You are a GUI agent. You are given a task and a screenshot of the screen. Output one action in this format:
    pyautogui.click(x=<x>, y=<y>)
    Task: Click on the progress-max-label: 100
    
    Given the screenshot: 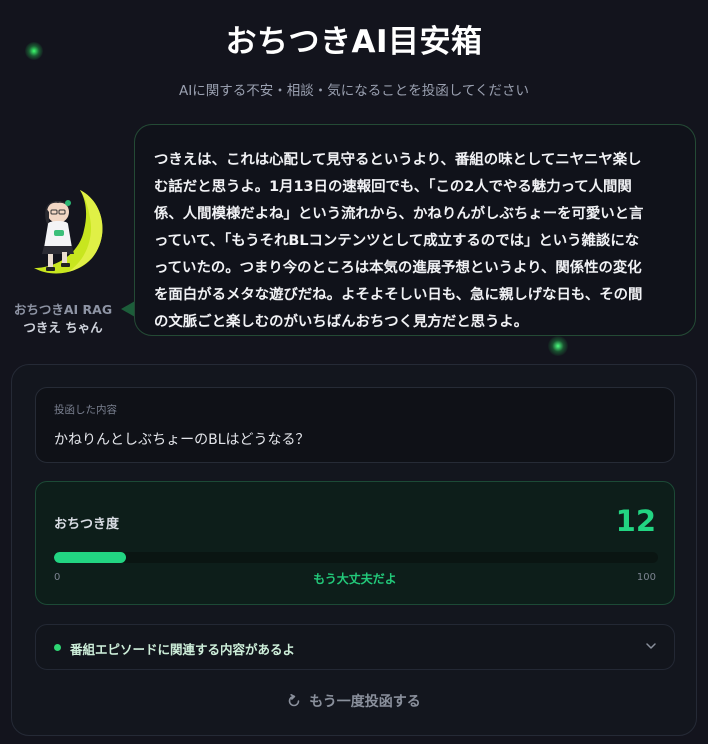 What is the action you would take?
    pyautogui.click(x=646, y=577)
    